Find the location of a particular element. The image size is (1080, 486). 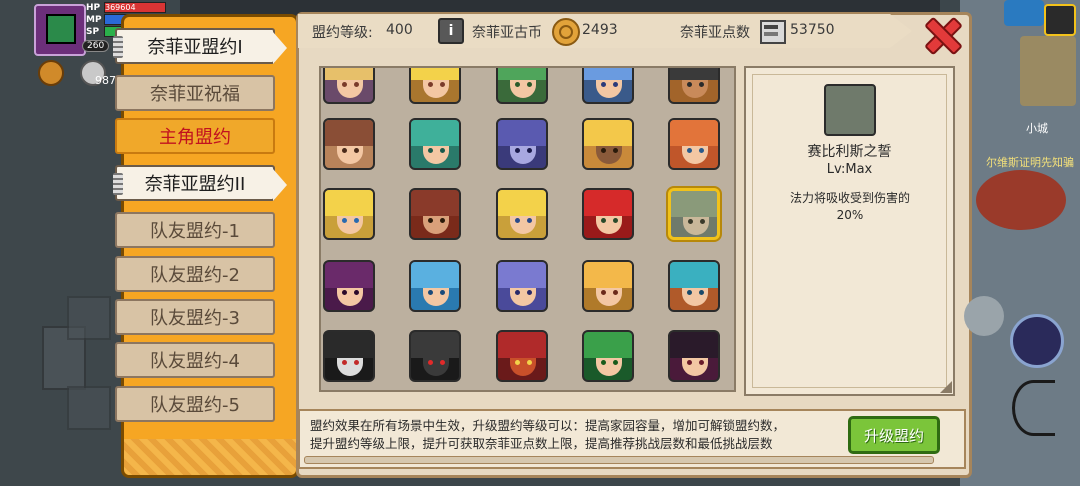

portal-icon is located at coordinates (1021, 200).